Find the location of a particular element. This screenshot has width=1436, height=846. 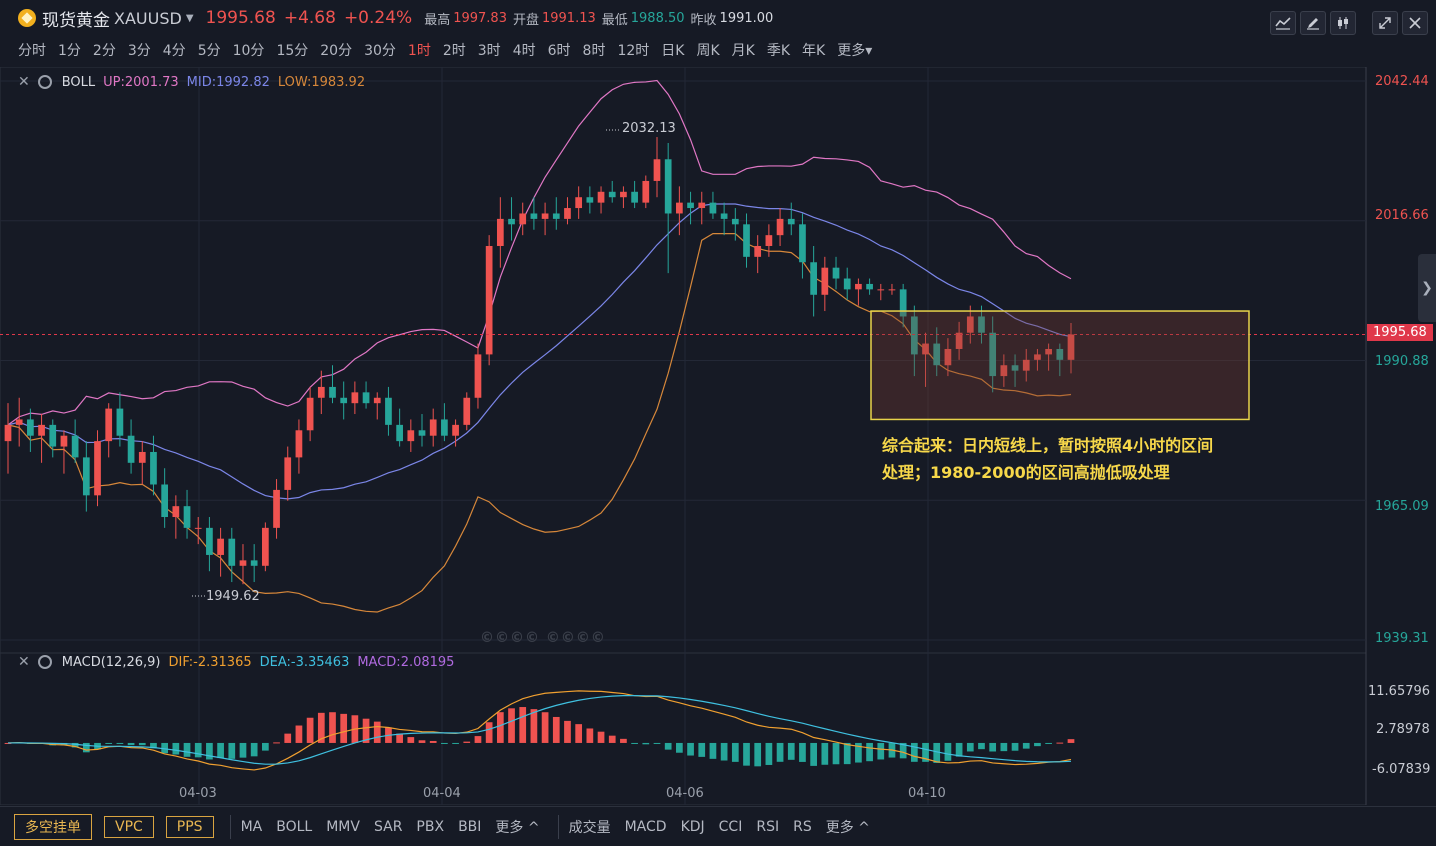

line-tool-icon is located at coordinates (1283, 23).